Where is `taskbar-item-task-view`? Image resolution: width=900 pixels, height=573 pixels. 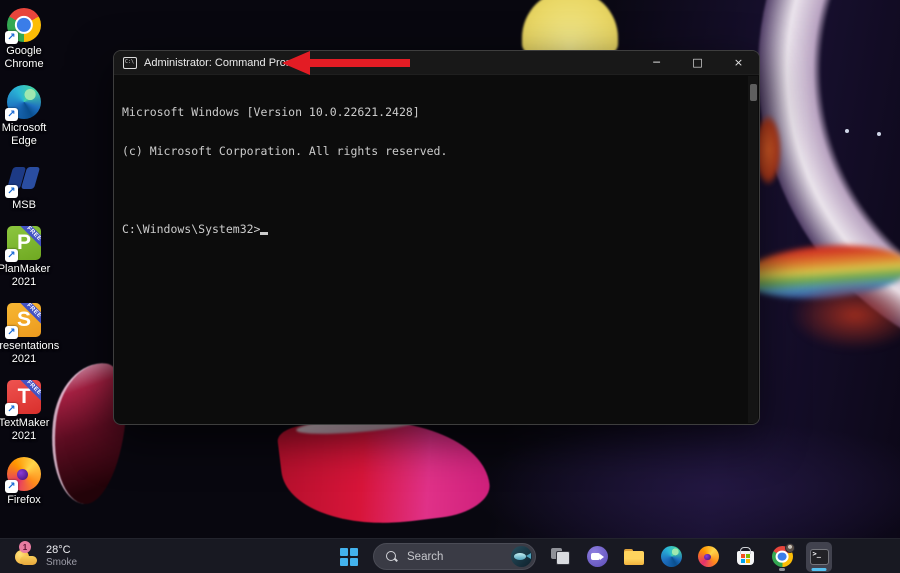
taskbar-item-task-view is located at coordinates (560, 557).